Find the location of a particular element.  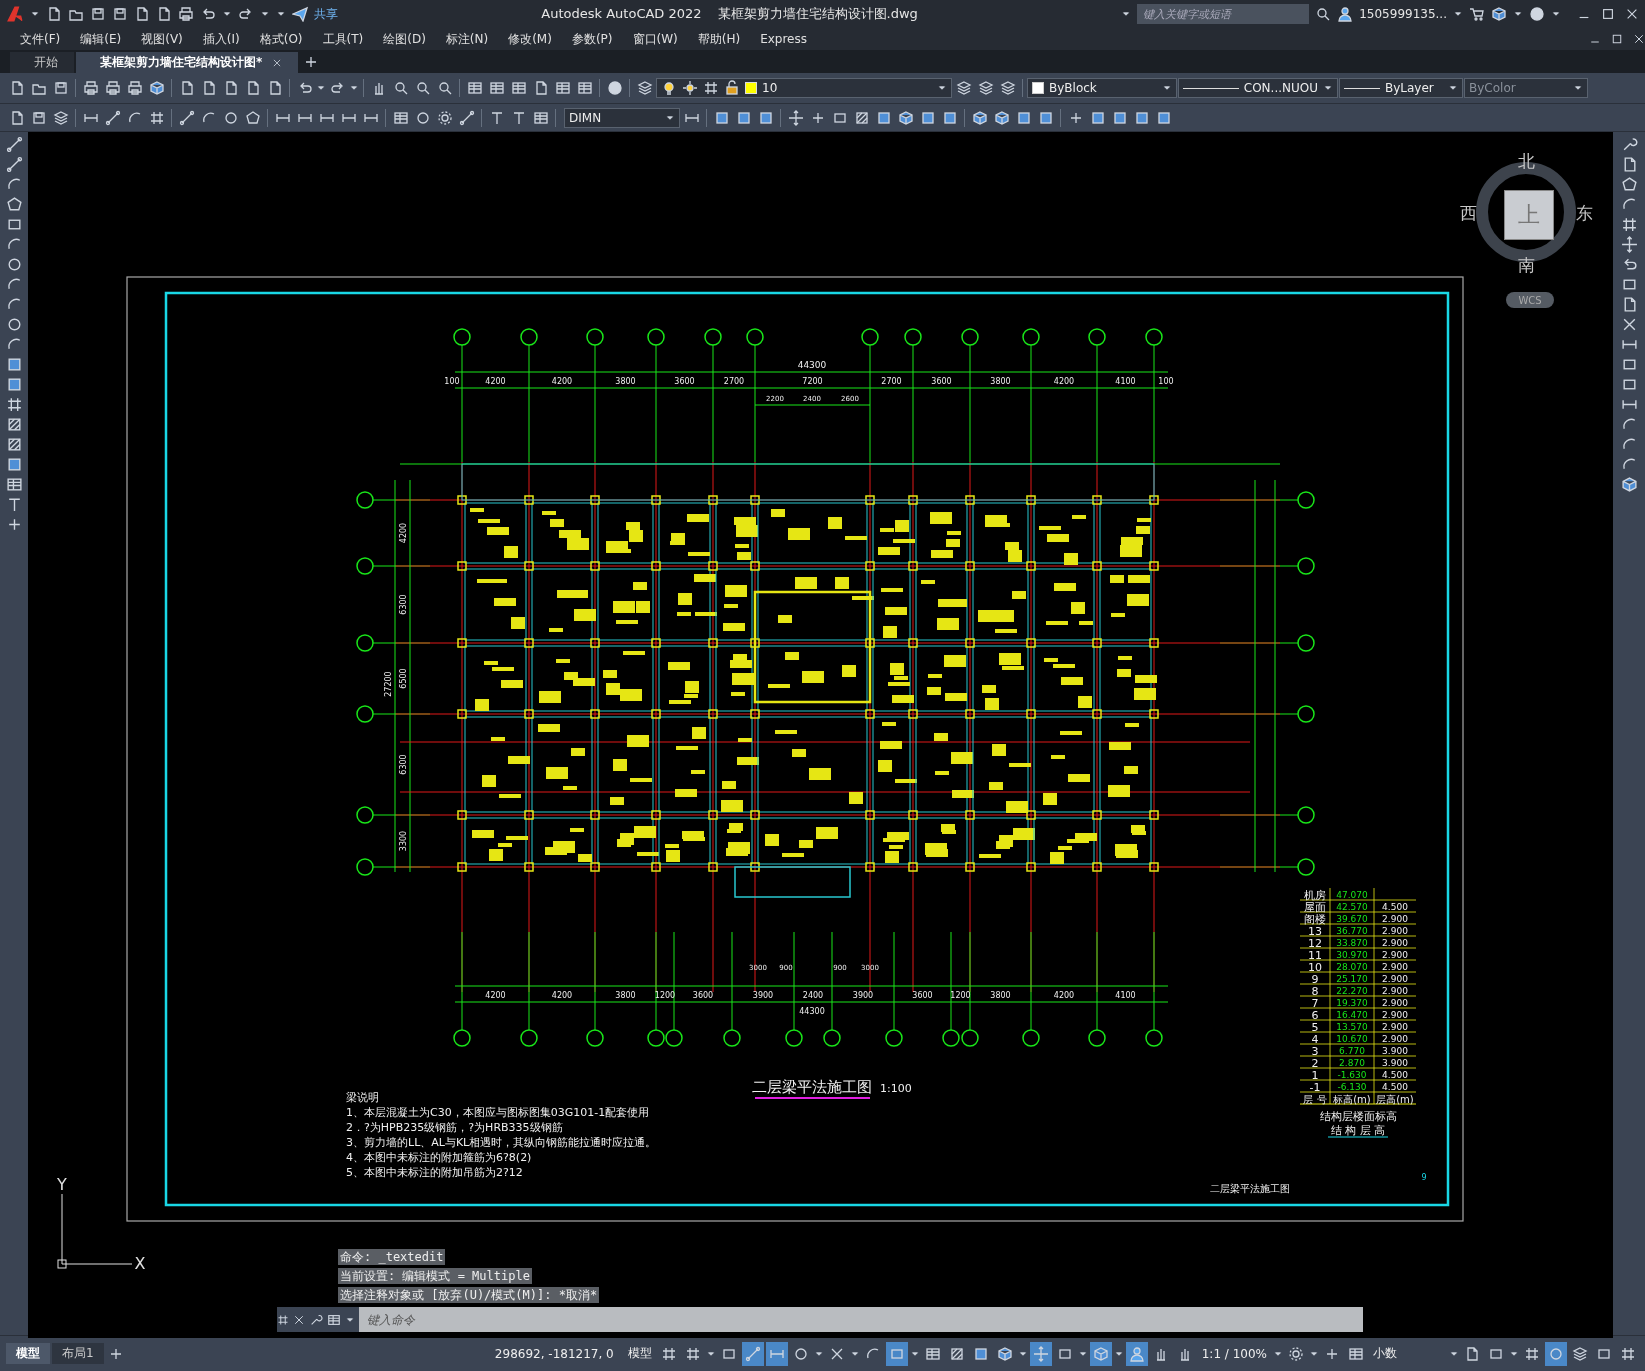

user-icon is located at coordinates (1345, 14).